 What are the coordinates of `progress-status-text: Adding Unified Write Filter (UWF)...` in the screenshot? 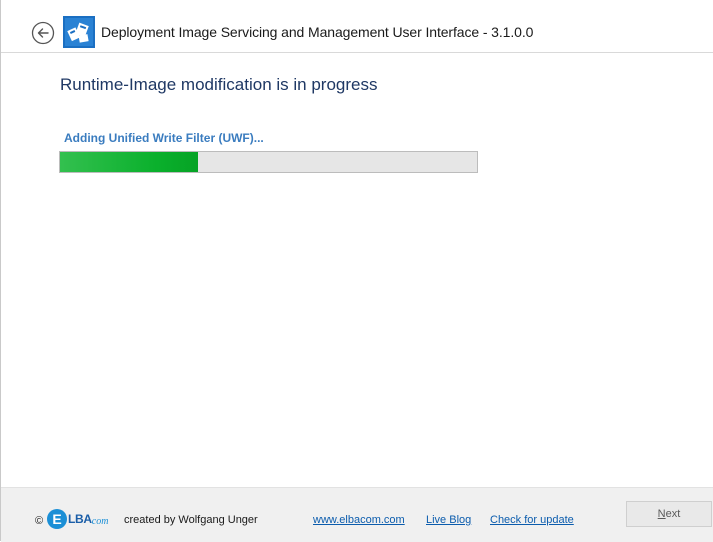 It's located at (164, 138).